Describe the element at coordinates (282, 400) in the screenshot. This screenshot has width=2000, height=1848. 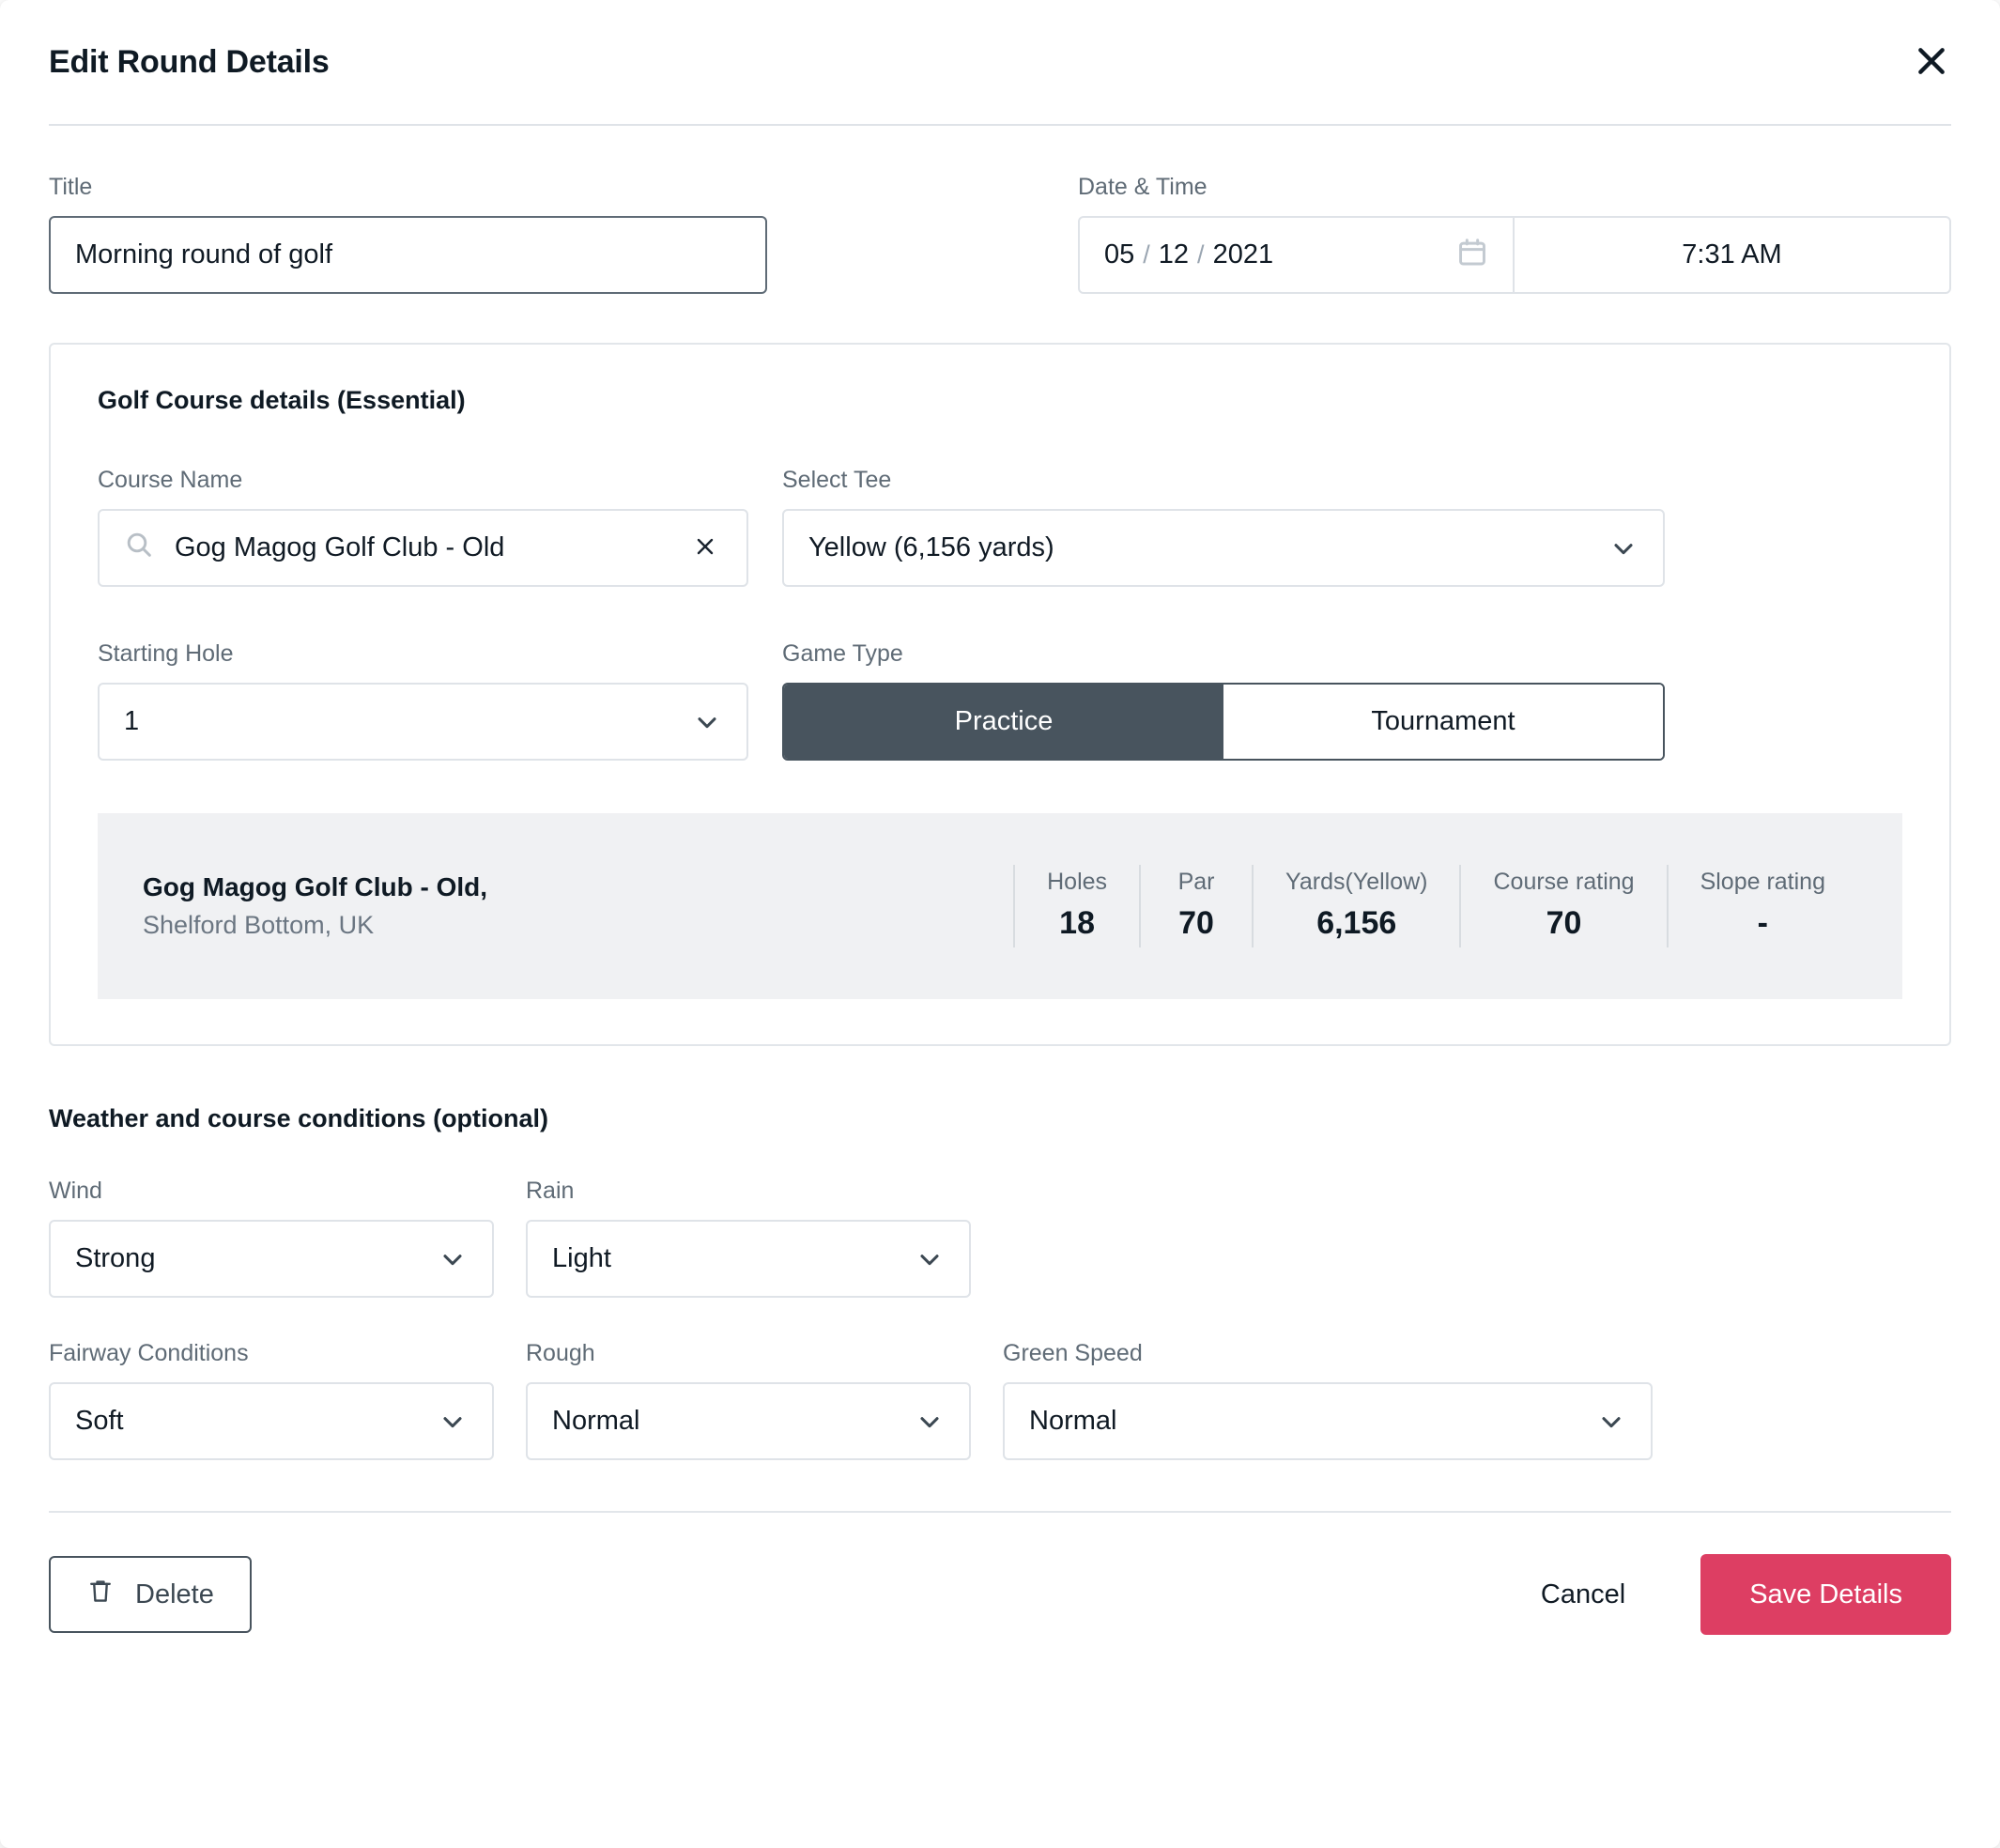
I see `golf-course-heading: Golf Course details (Essential)` at that location.